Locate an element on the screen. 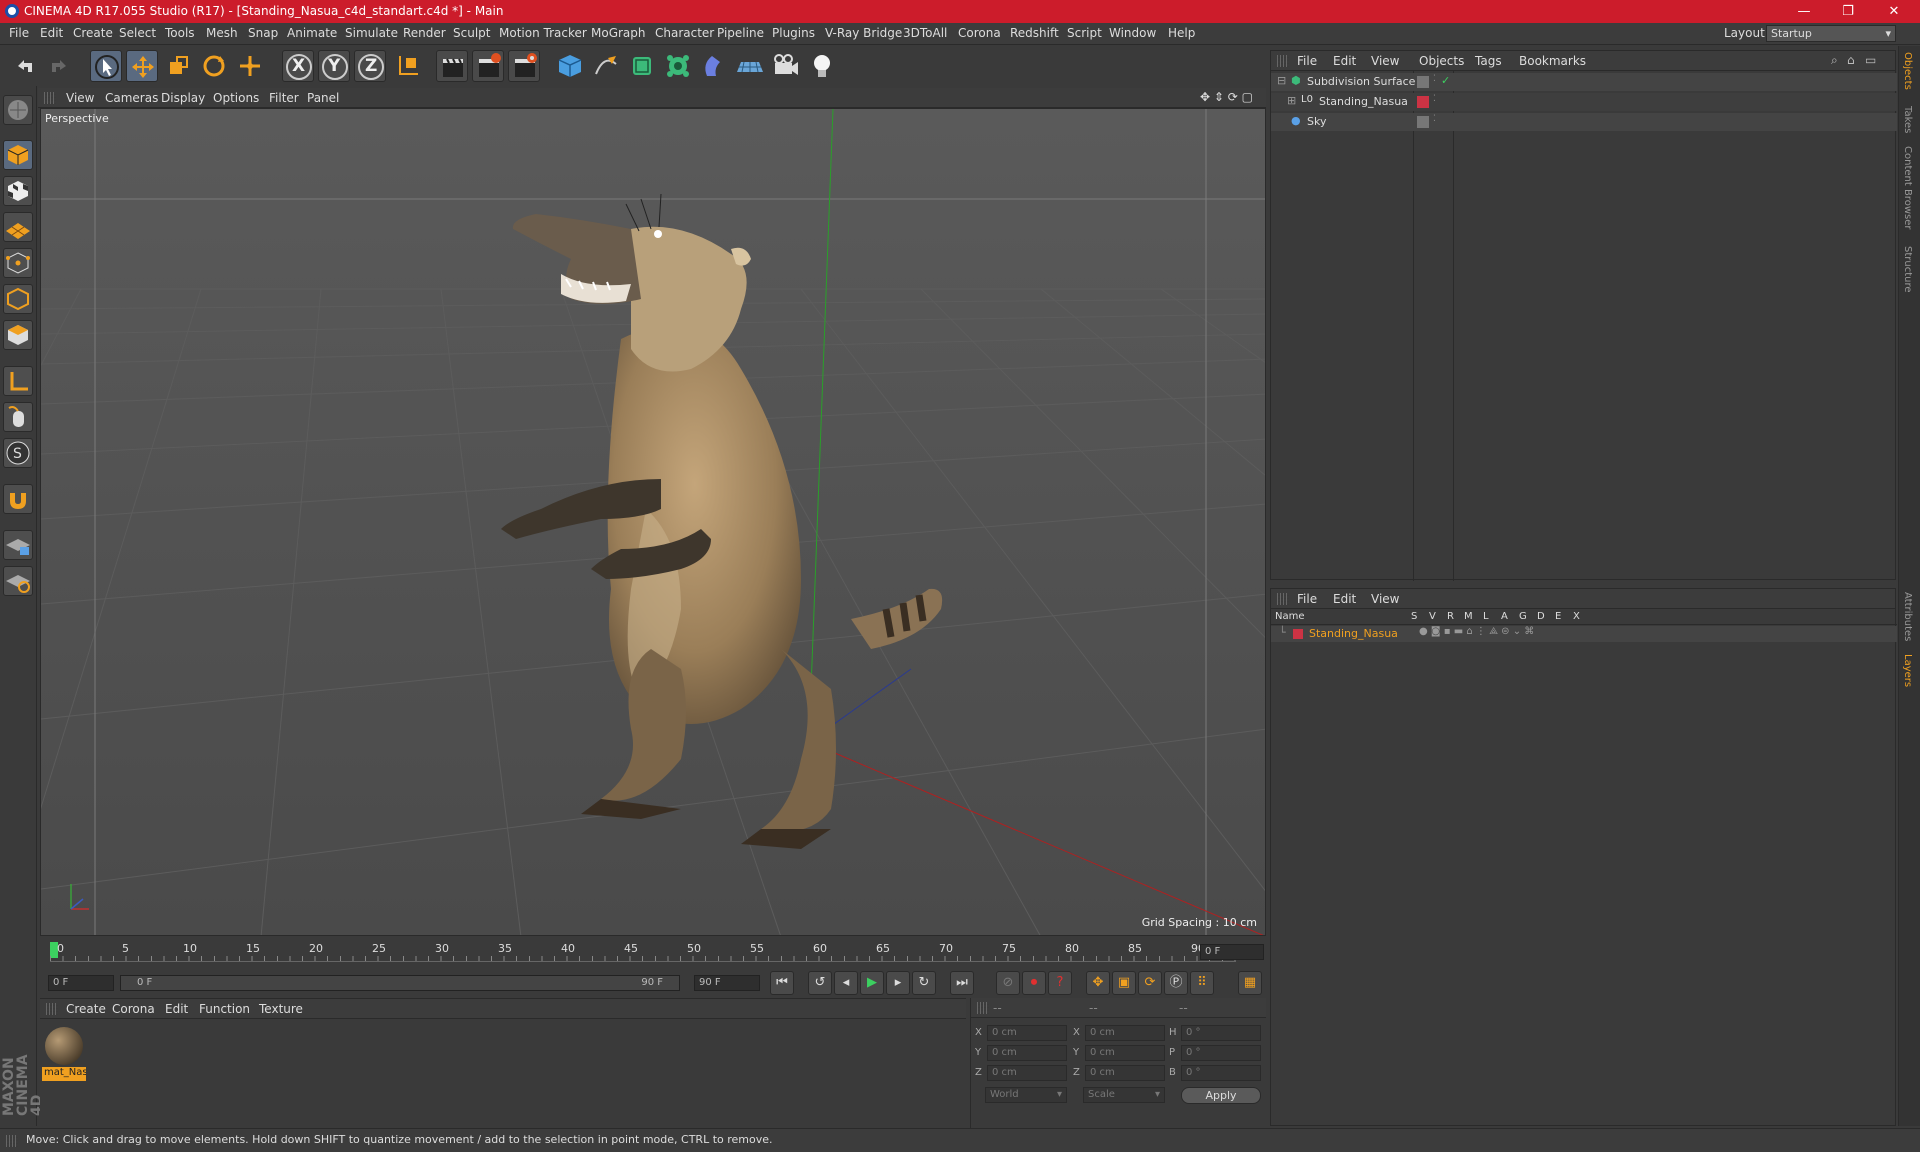 Image resolution: width=1920 pixels, height=1152 pixels. go-to-previous-key-button: ↺ is located at coordinates (820, 983).